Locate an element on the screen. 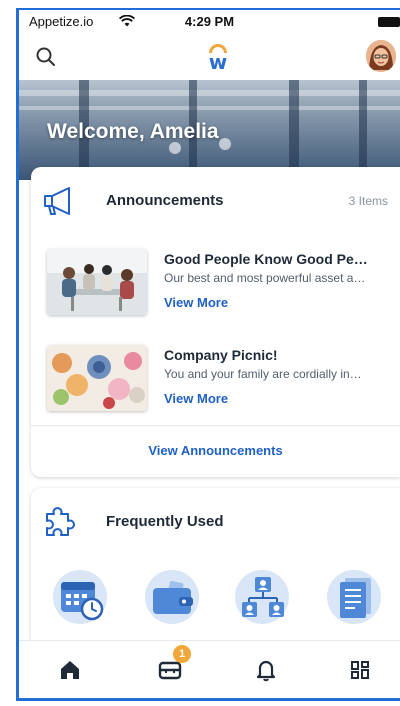  apps-grid-icon is located at coordinates (360, 670).